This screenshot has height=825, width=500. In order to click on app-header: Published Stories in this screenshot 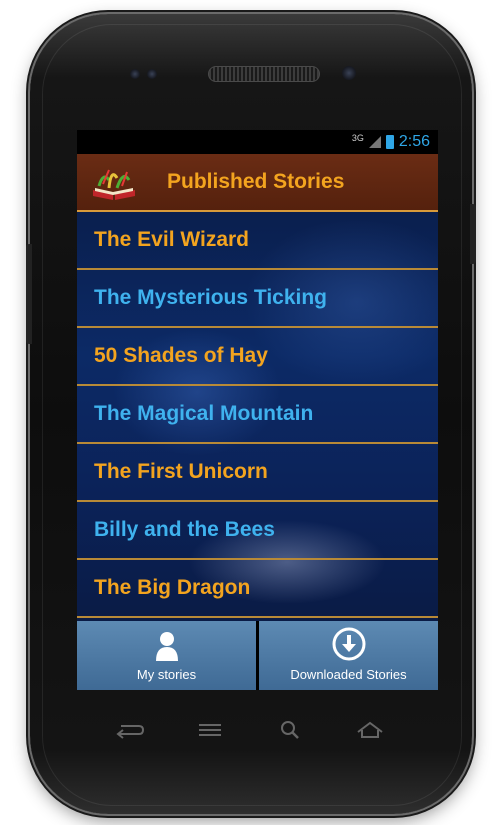, I will do `click(257, 183)`.